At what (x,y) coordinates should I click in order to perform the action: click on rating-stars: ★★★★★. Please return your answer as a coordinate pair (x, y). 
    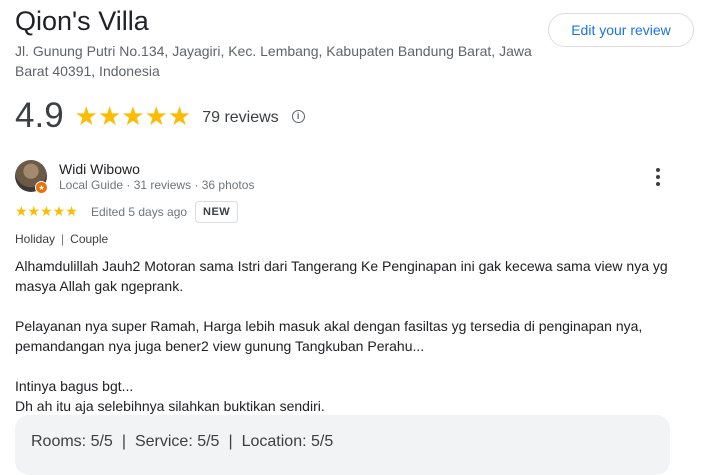
    Looking at the image, I should click on (133, 115).